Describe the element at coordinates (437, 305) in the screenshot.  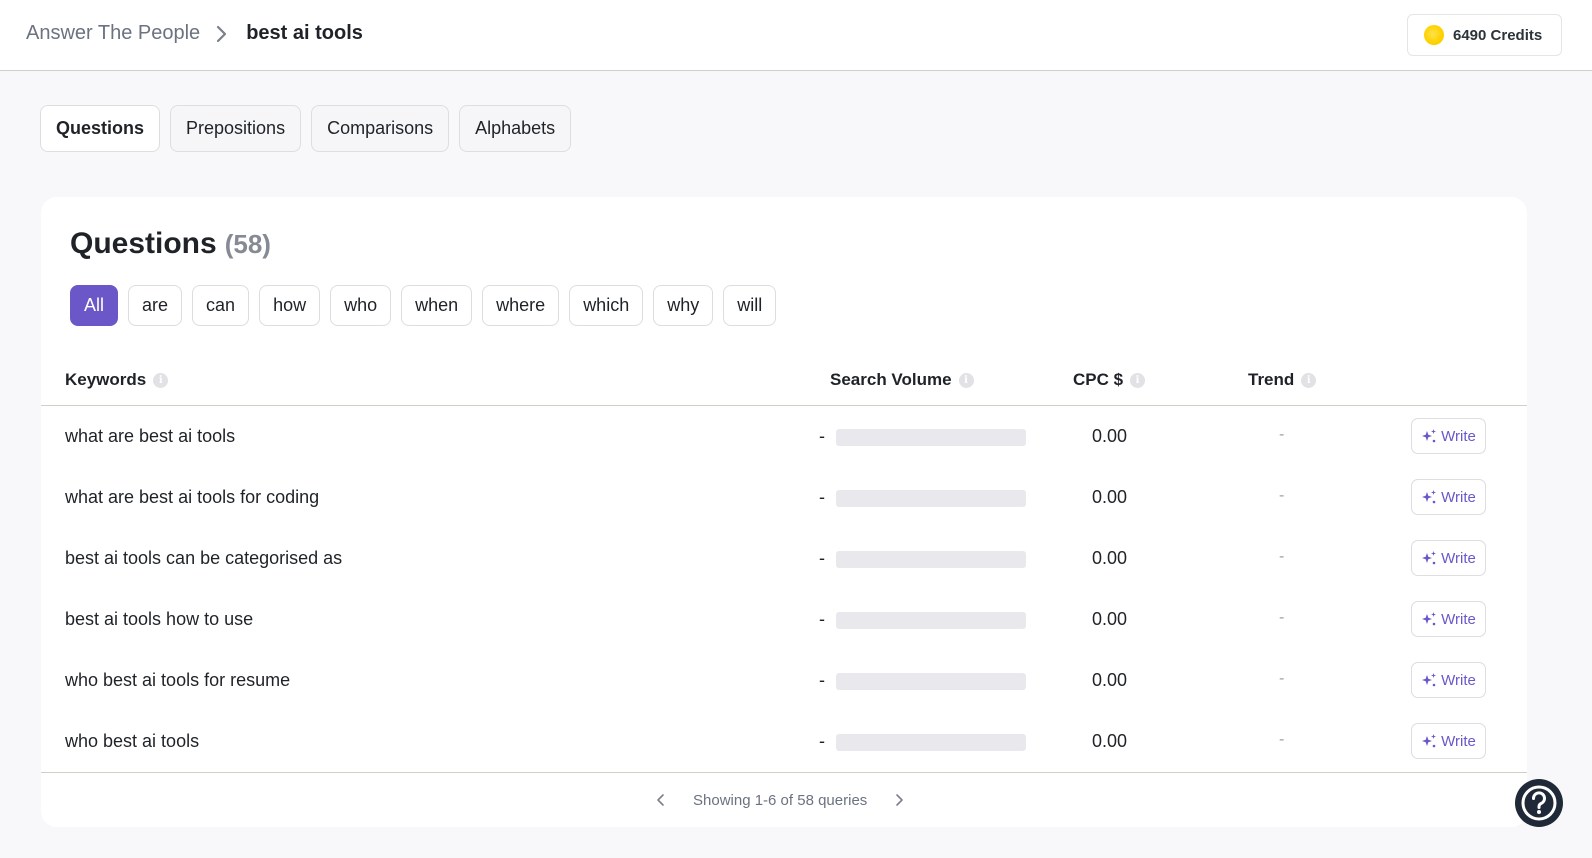
I see `filter-when: when` at that location.